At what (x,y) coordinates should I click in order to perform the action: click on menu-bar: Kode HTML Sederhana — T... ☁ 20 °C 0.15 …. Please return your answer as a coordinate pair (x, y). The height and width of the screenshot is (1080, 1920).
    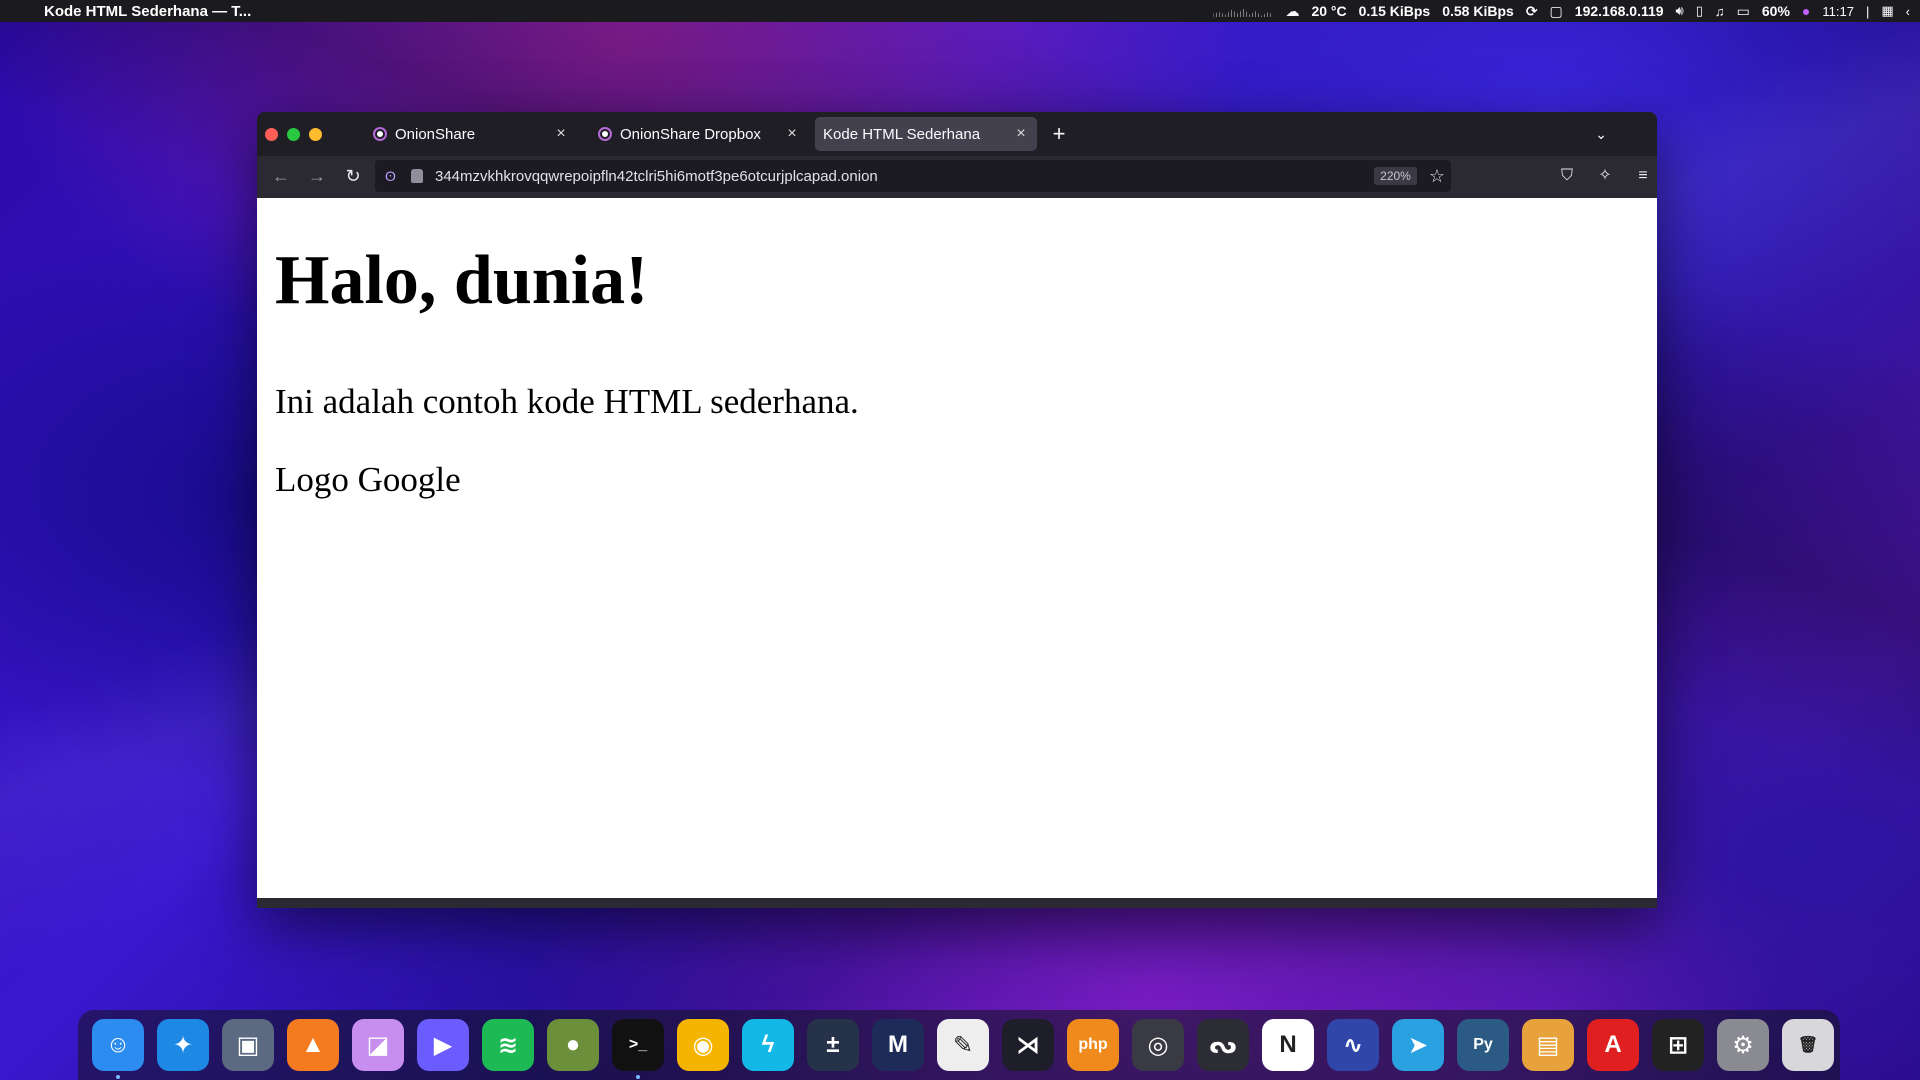
    Looking at the image, I should click on (960, 11).